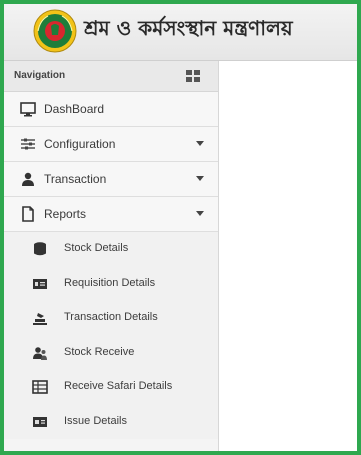  I want to click on submenu-item-label: Requisition Details, so click(110, 282).